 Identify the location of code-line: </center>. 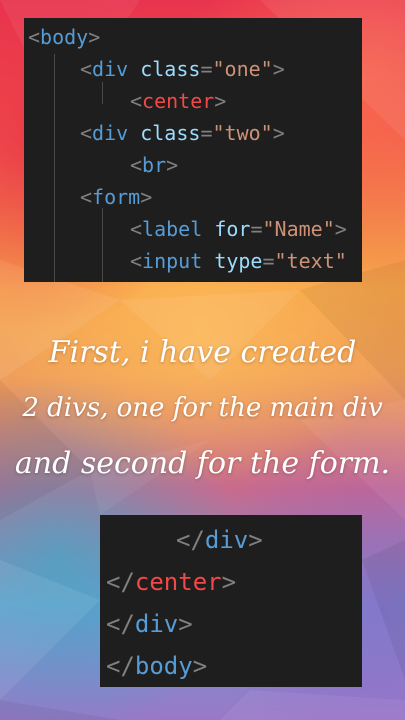
(171, 582).